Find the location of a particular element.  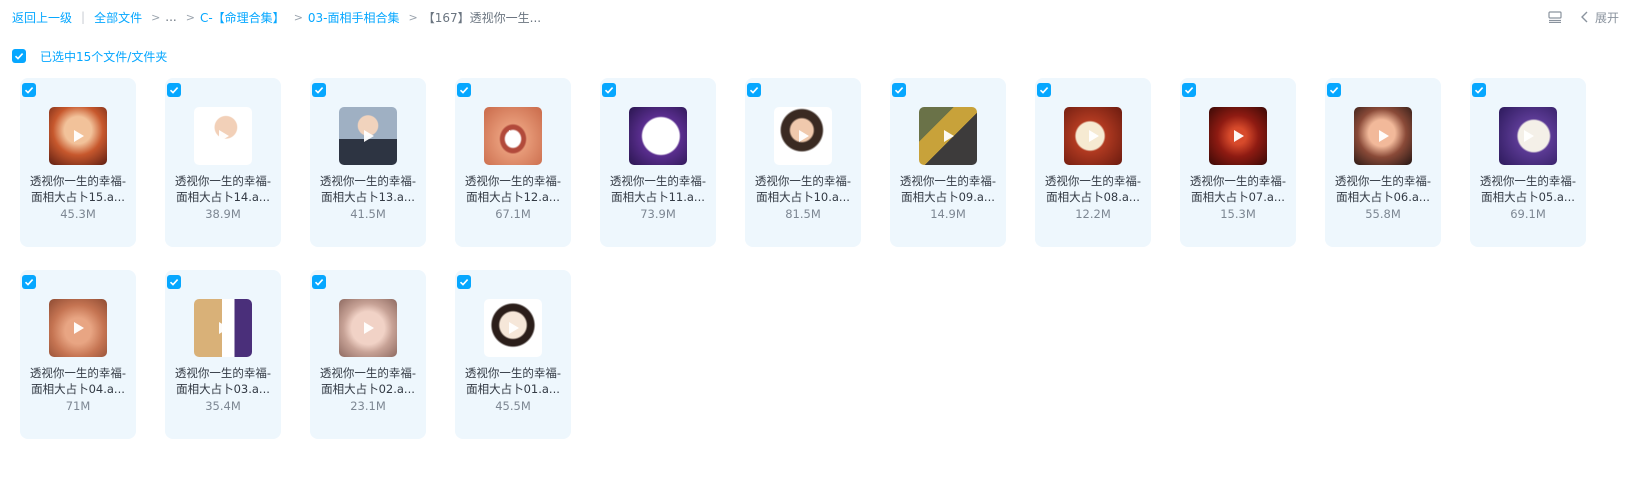

back-link: 返回上一级 is located at coordinates (42, 17).